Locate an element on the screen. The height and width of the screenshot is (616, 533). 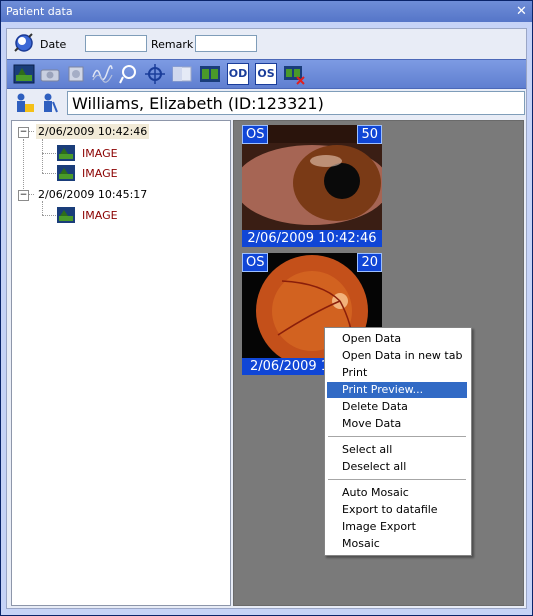
probe-icon is located at coordinates (128, 74).